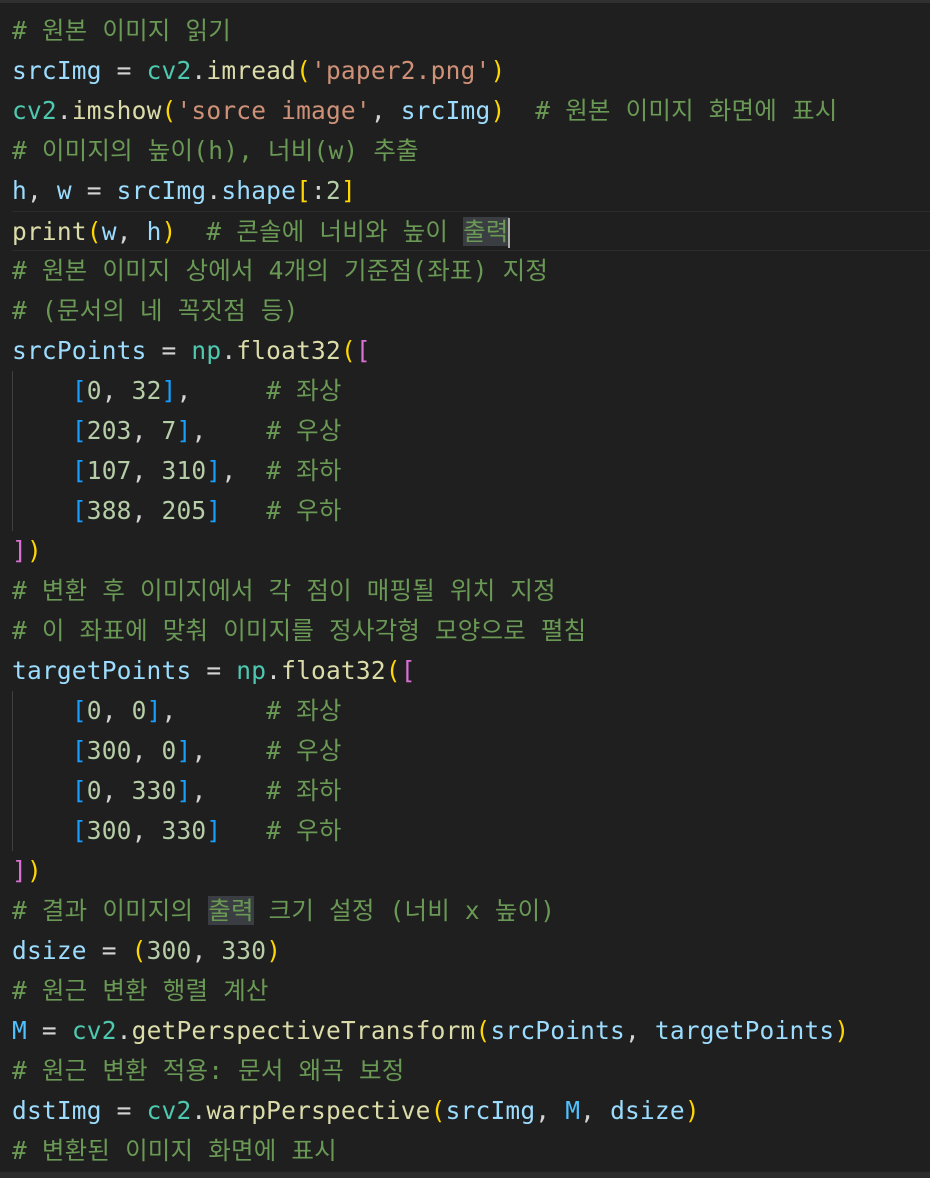 This screenshot has width=930, height=1178. I want to click on code-line: [203, 7], # 우상, so click(471, 431).